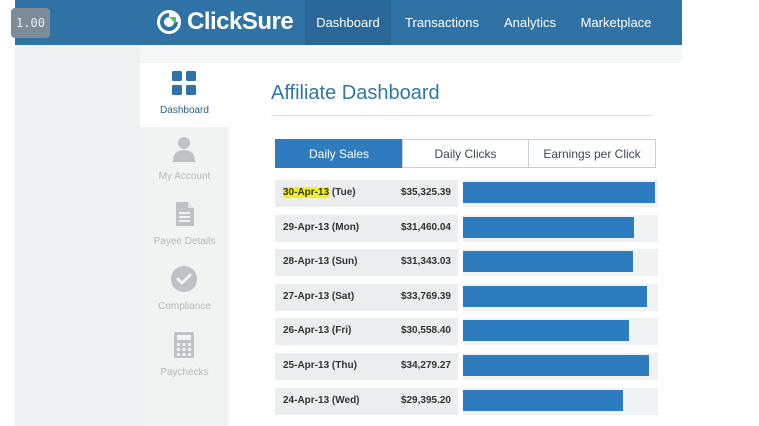 The width and height of the screenshot is (759, 426). I want to click on tab-earnings-per-click: Earnings per Click, so click(592, 153).